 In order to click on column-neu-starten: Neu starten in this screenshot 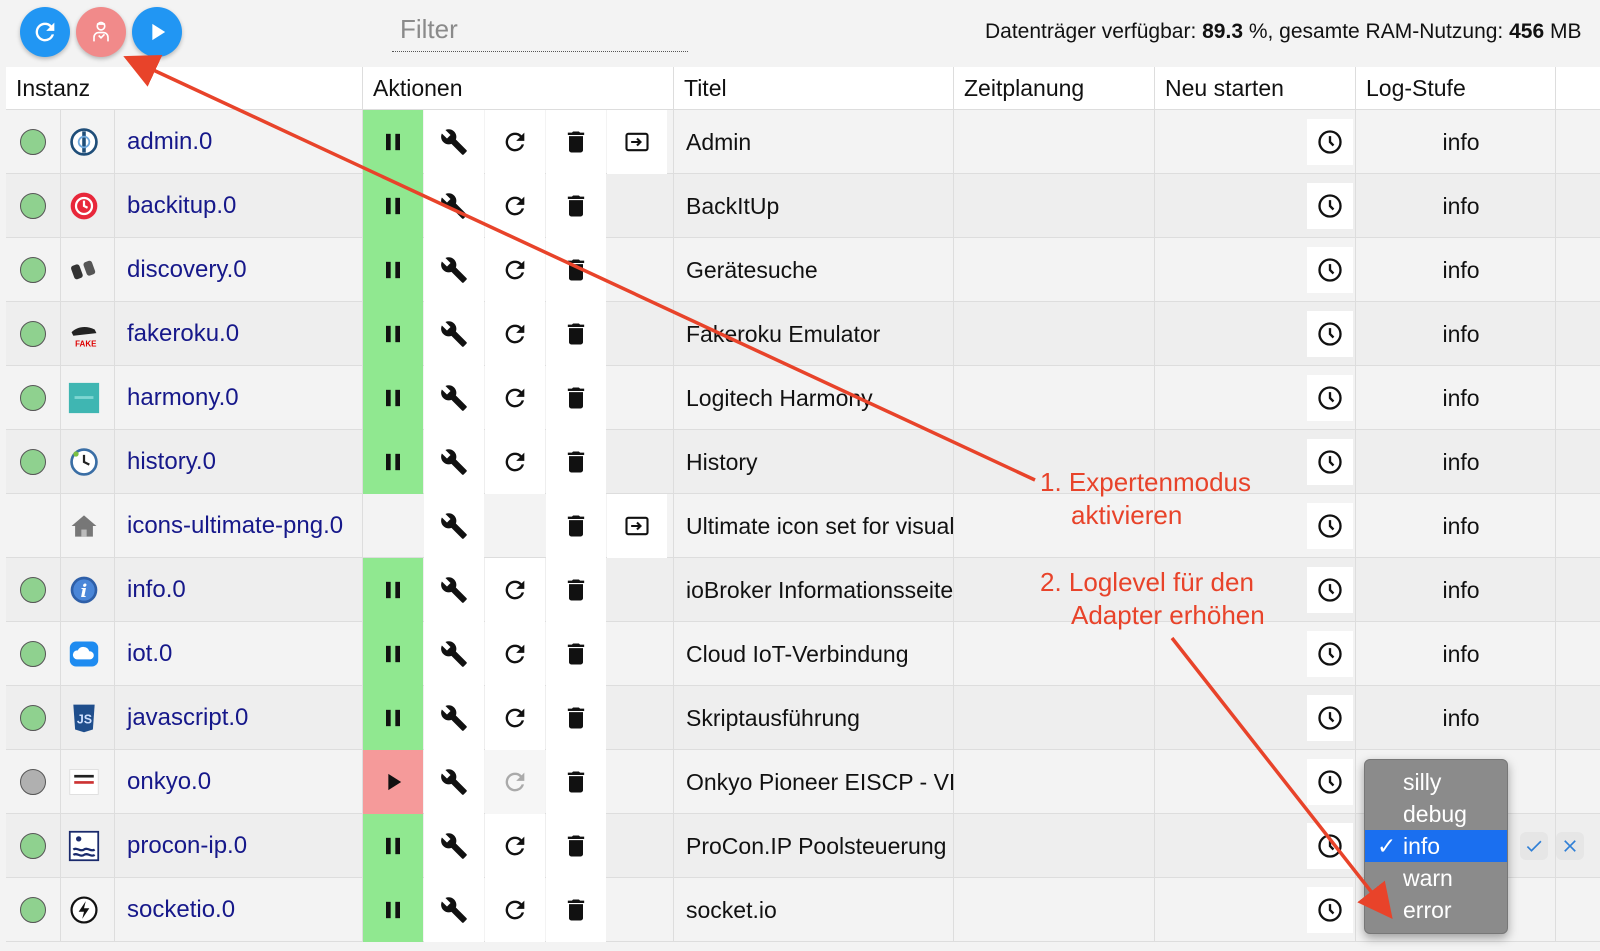, I will do `click(1254, 88)`.